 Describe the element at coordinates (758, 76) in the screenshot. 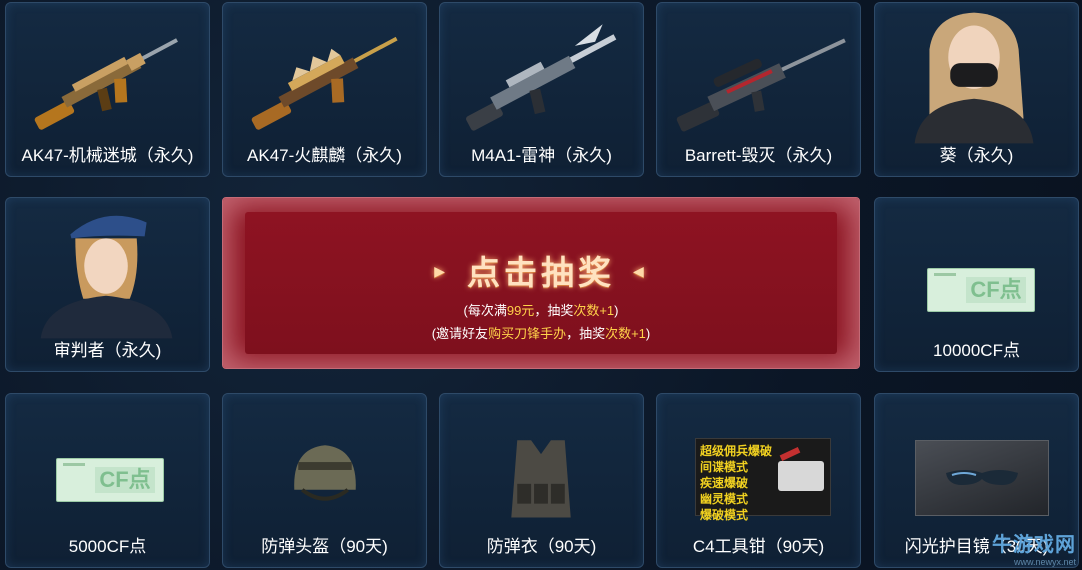

I see `sniper-rifle-icon` at that location.